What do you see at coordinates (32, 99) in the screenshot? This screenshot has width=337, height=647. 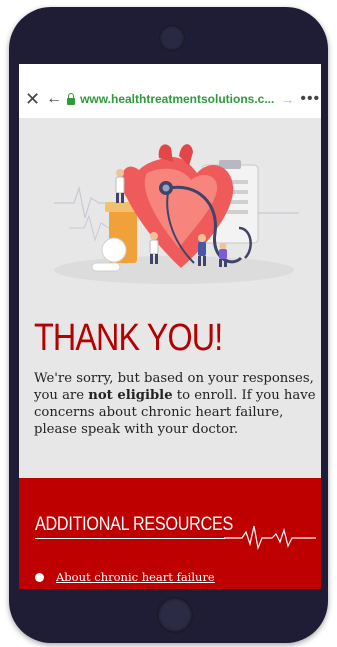 I see `close-icon: ✕` at bounding box center [32, 99].